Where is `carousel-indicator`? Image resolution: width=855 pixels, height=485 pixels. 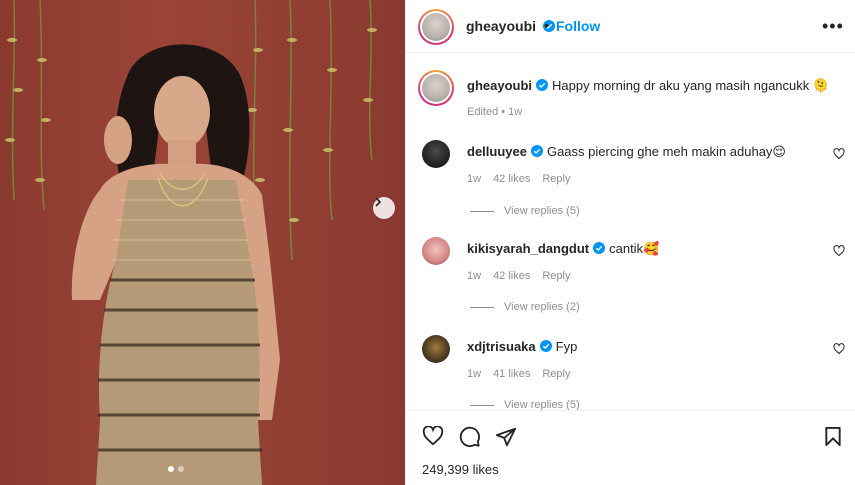 carousel-indicator is located at coordinates (176, 469).